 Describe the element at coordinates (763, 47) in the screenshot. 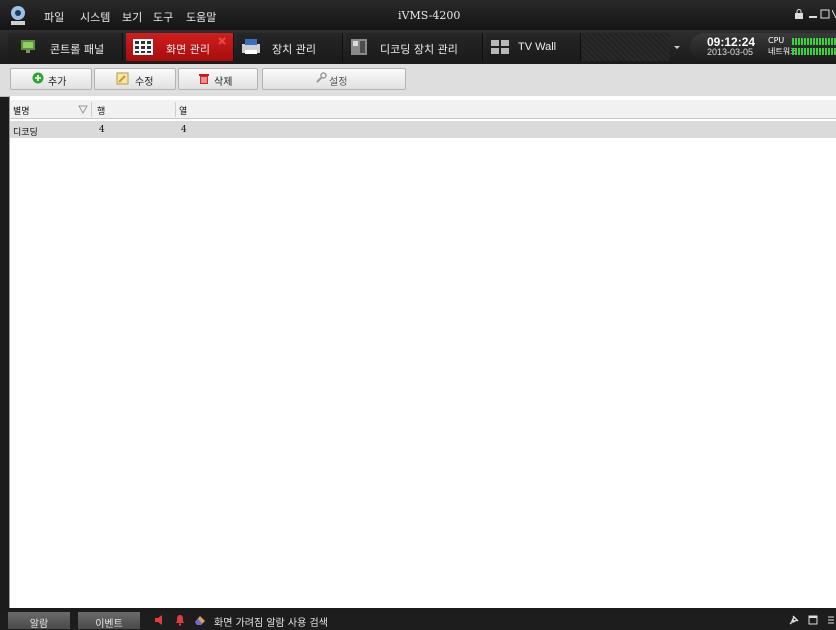

I see `clock-status-panel: 09:12:24 2013-03-05 CPU 네트워크` at that location.